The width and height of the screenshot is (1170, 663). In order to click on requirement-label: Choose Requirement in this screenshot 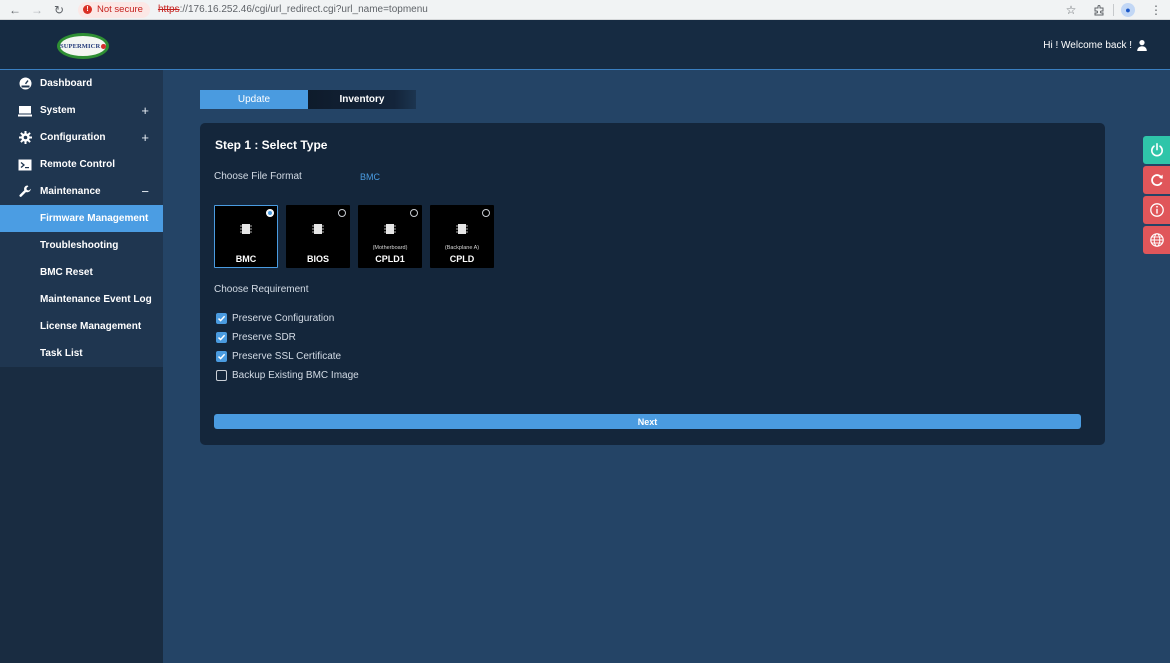, I will do `click(261, 289)`.